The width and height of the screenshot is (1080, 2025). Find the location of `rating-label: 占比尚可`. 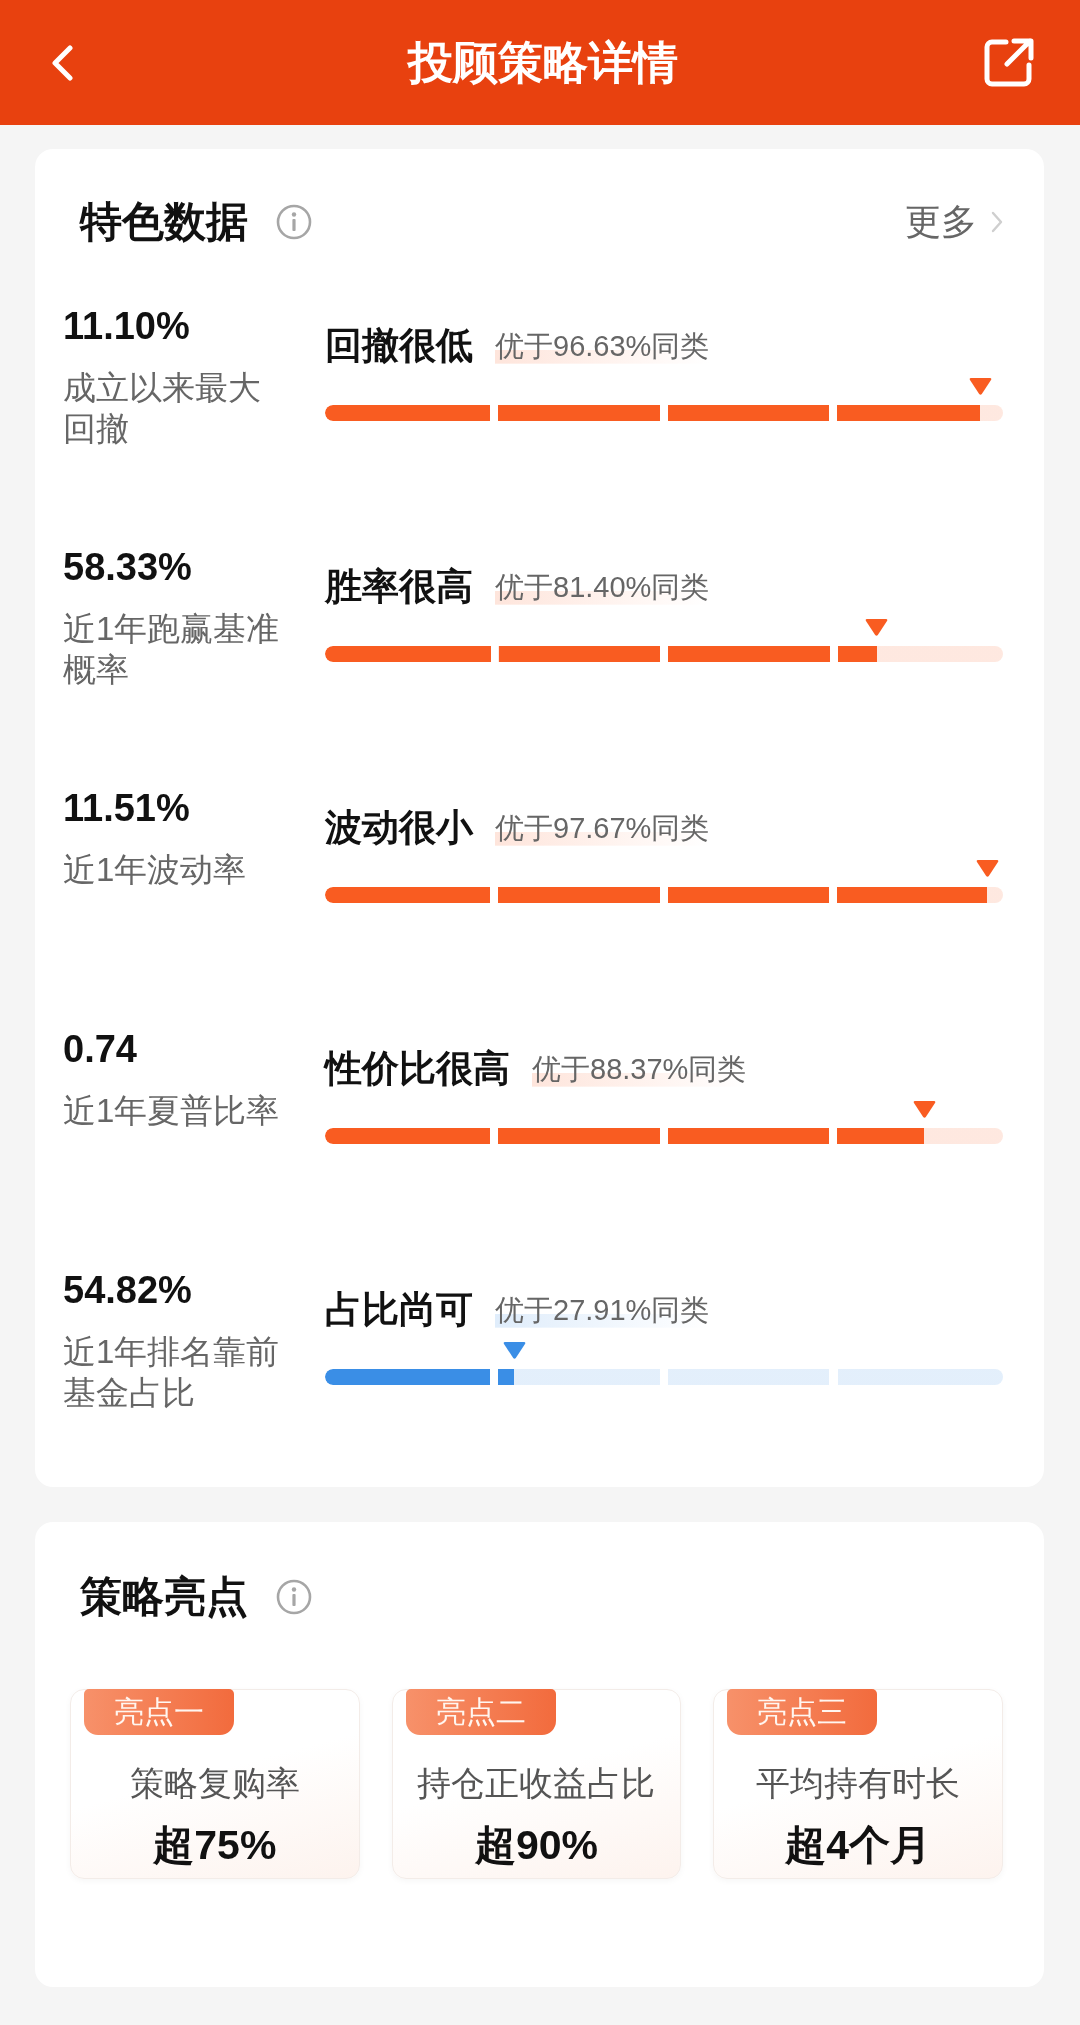

rating-label: 占比尚可 is located at coordinates (399, 1310).